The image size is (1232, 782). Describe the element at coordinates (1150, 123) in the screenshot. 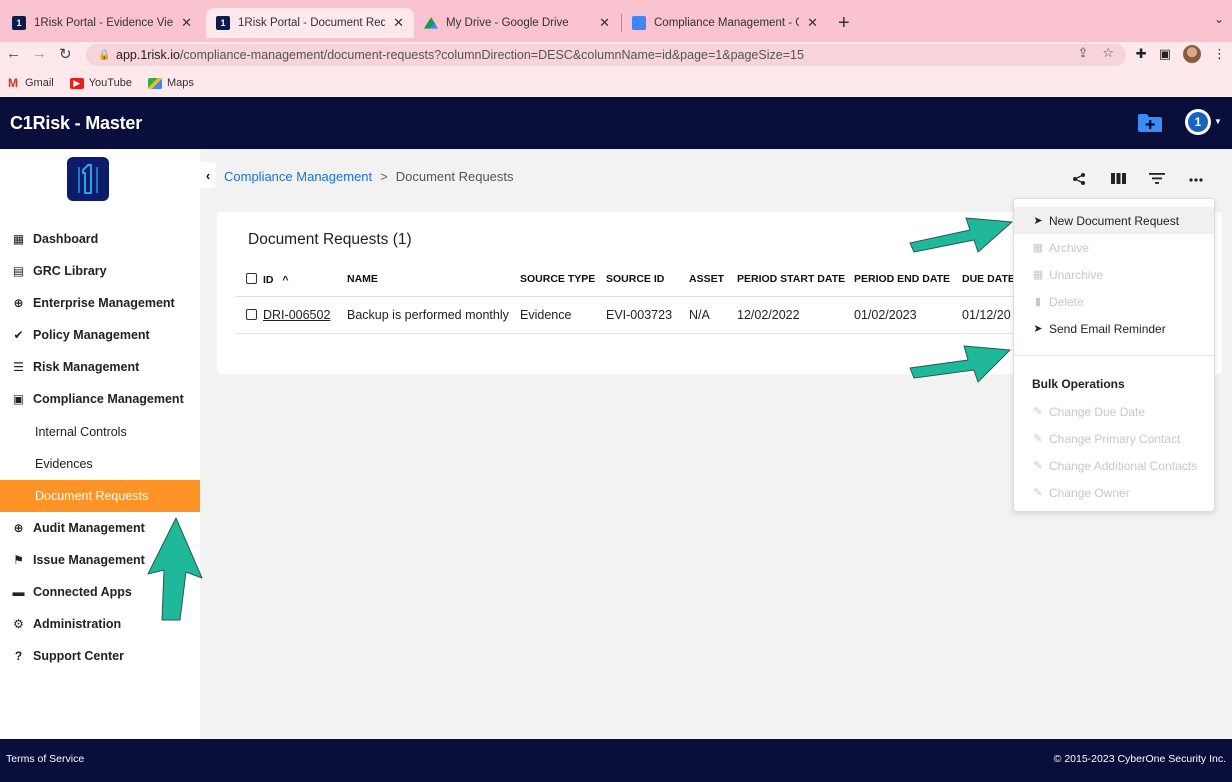

I see `add-folder-icon` at that location.